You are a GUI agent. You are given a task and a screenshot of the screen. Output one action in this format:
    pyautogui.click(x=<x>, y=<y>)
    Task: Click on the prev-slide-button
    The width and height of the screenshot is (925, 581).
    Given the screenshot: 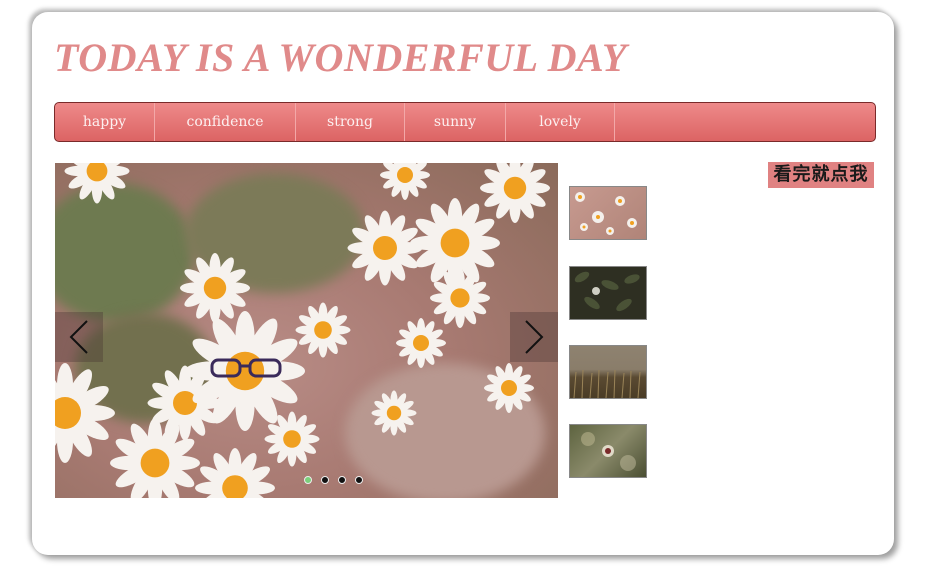 What is the action you would take?
    pyautogui.click(x=79, y=337)
    